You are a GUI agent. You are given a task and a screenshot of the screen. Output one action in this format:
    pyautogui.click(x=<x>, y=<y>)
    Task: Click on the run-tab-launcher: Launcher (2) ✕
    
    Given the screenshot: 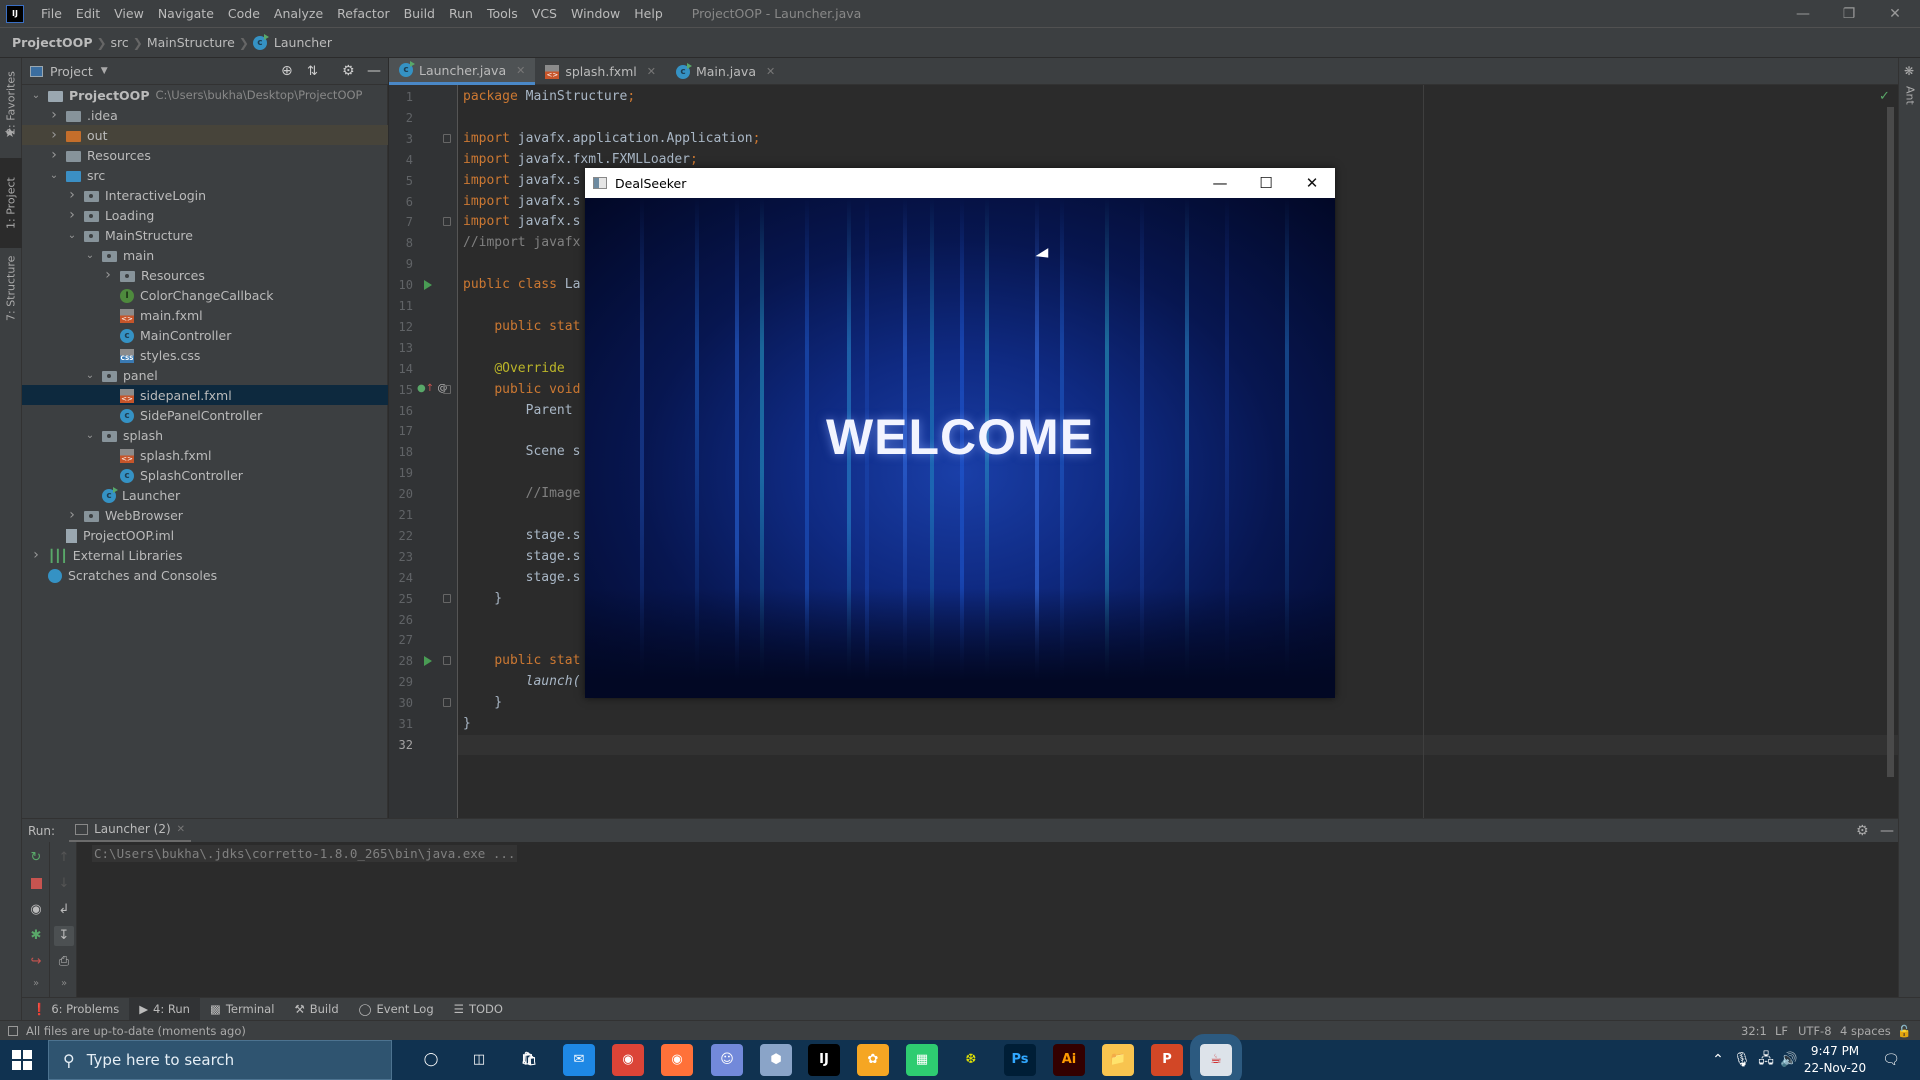 What is the action you would take?
    pyautogui.click(x=130, y=831)
    